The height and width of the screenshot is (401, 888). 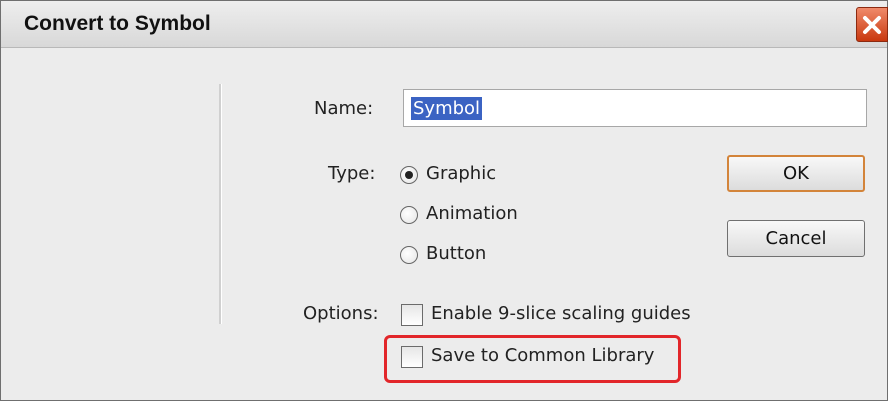 I want to click on checkbox-common-library-label: Save to Common Library, so click(x=542, y=355).